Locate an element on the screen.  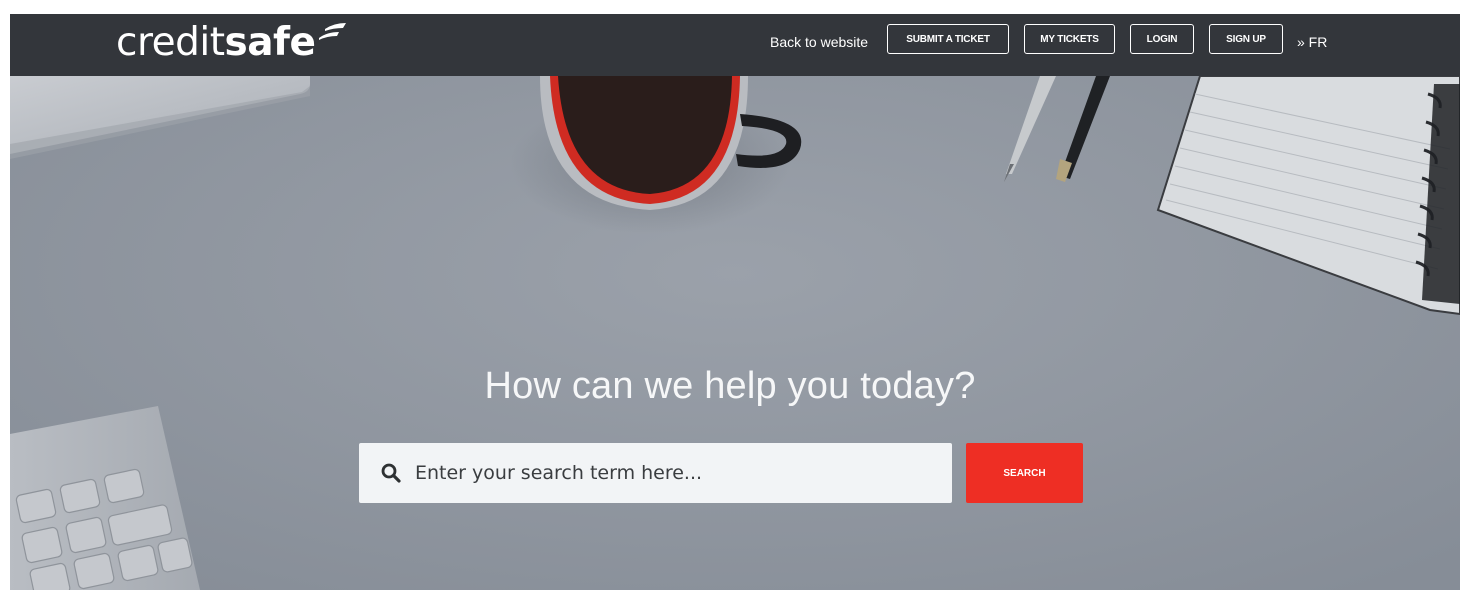
search-input is located at coordinates (675, 473).